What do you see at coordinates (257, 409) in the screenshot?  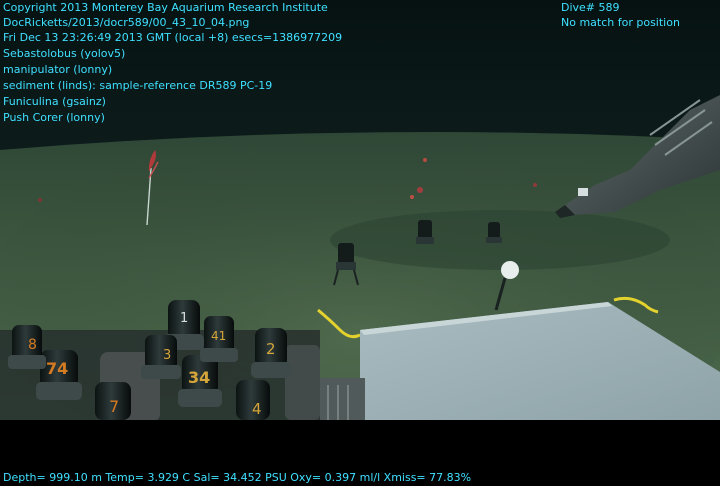 I see `tube-label: 4` at bounding box center [257, 409].